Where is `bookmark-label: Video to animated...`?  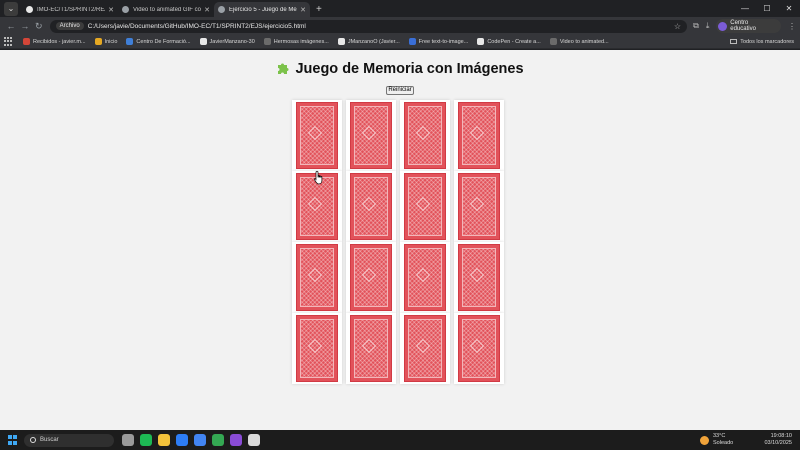 bookmark-label: Video to animated... is located at coordinates (584, 41).